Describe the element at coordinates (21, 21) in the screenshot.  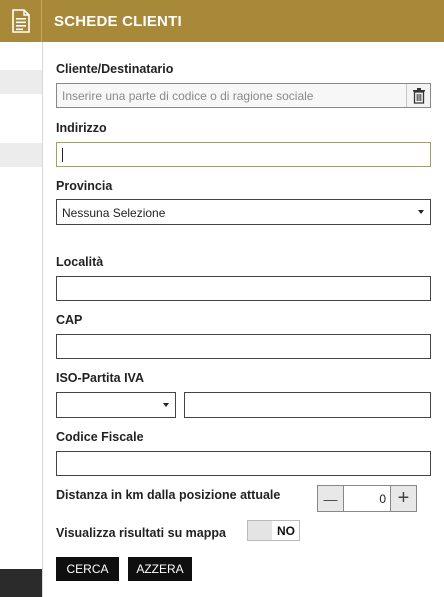
I see `document-icon` at that location.